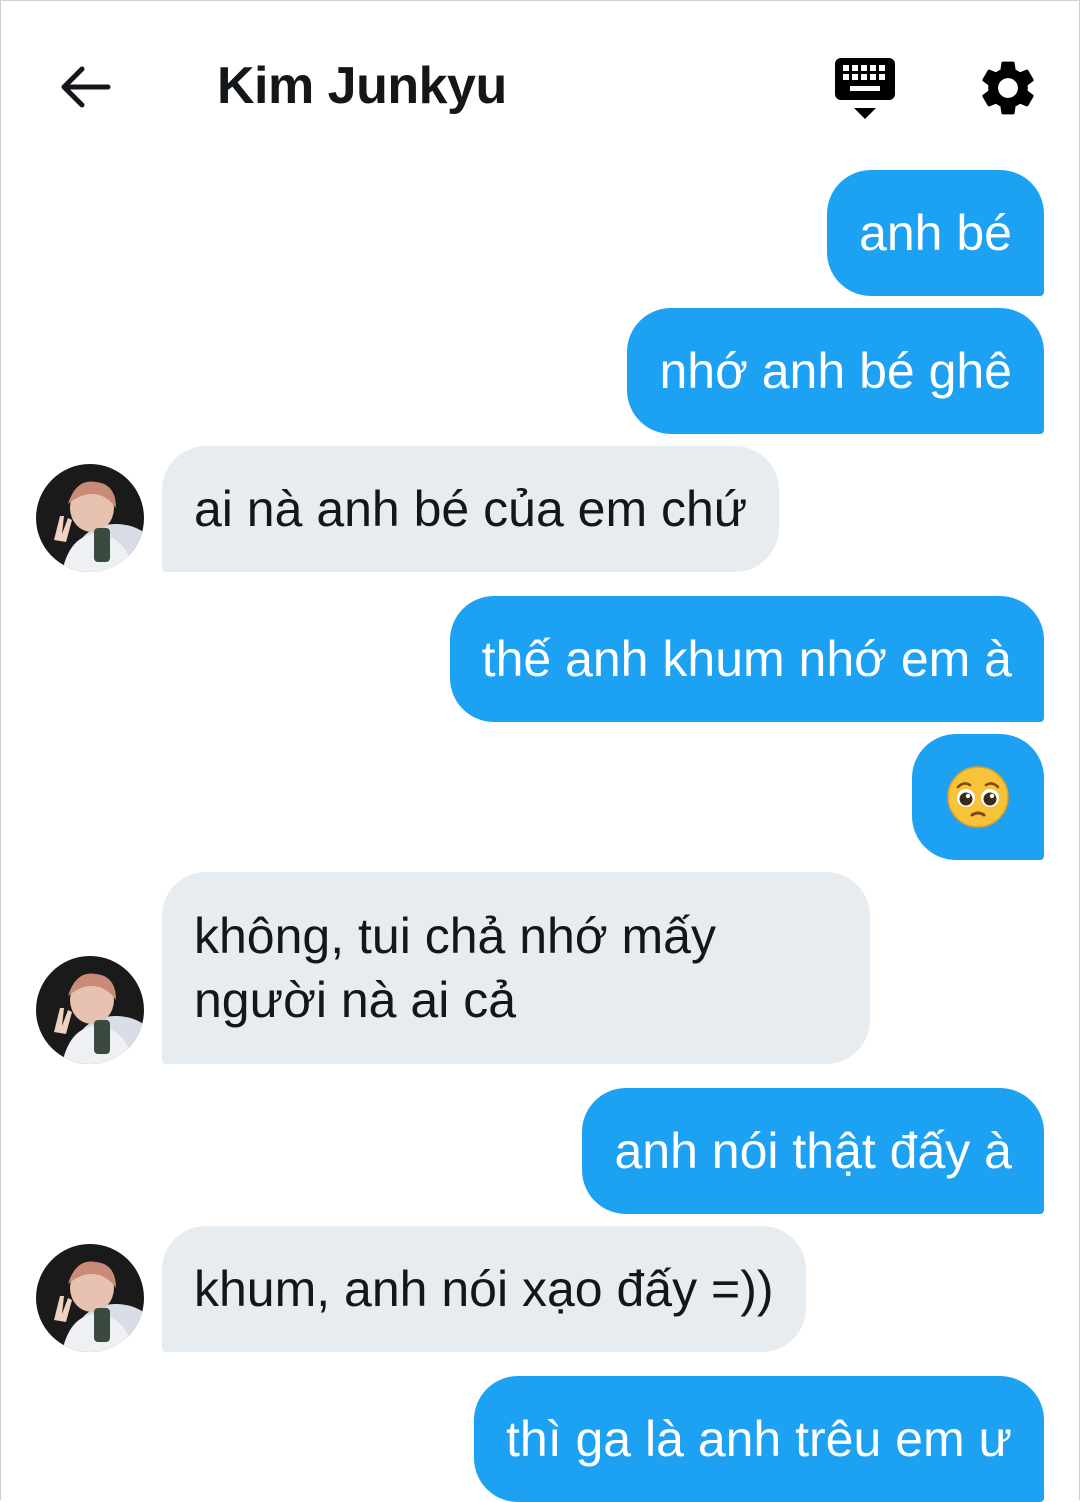 The width and height of the screenshot is (1080, 1502). I want to click on sent-message-bubble: anh nói thật đấy à, so click(813, 1151).